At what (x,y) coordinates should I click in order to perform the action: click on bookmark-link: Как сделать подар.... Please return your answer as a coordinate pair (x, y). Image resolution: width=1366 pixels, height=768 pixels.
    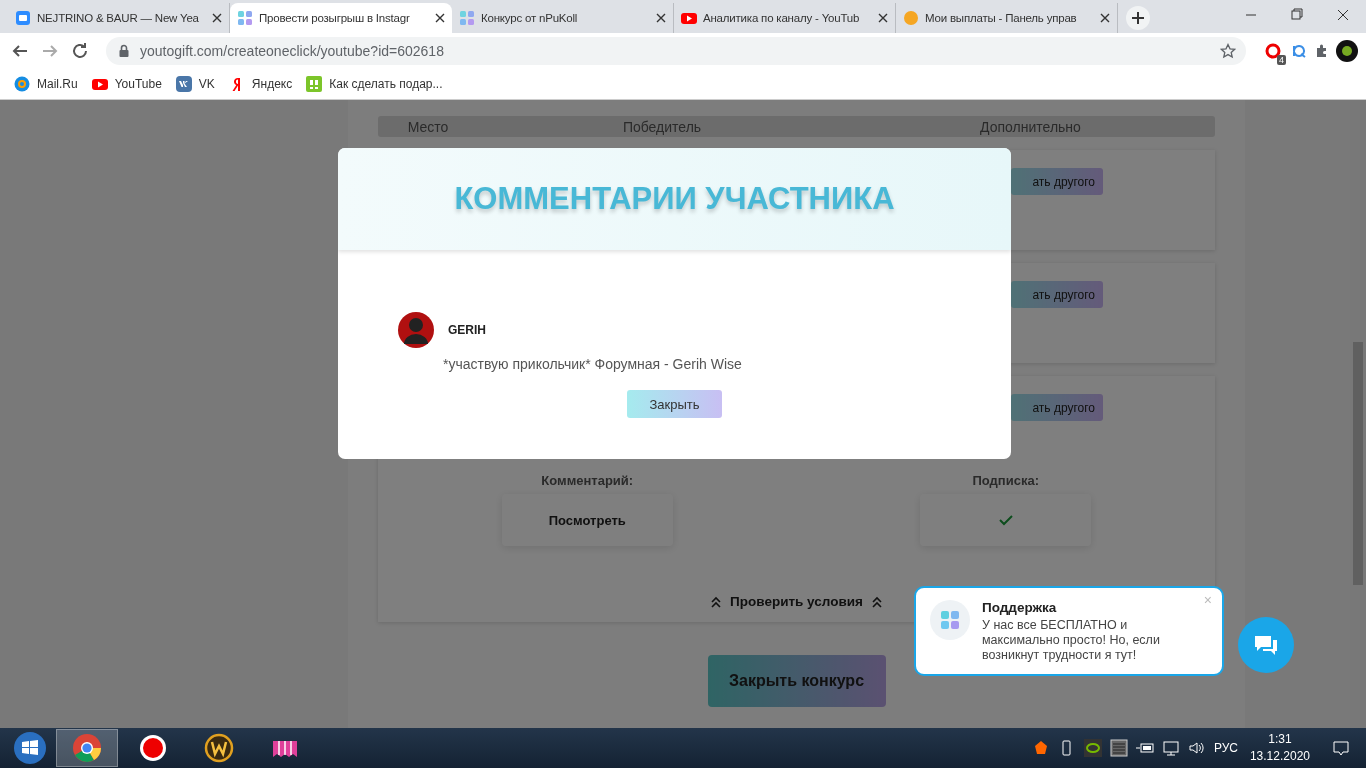
    Looking at the image, I should click on (374, 83).